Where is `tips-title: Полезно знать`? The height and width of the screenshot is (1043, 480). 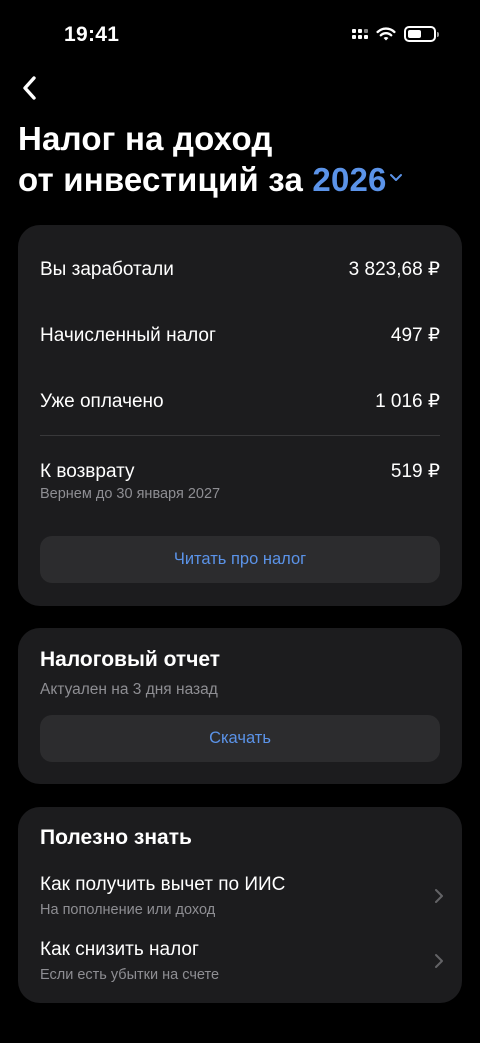
tips-title: Полезно знать is located at coordinates (116, 837).